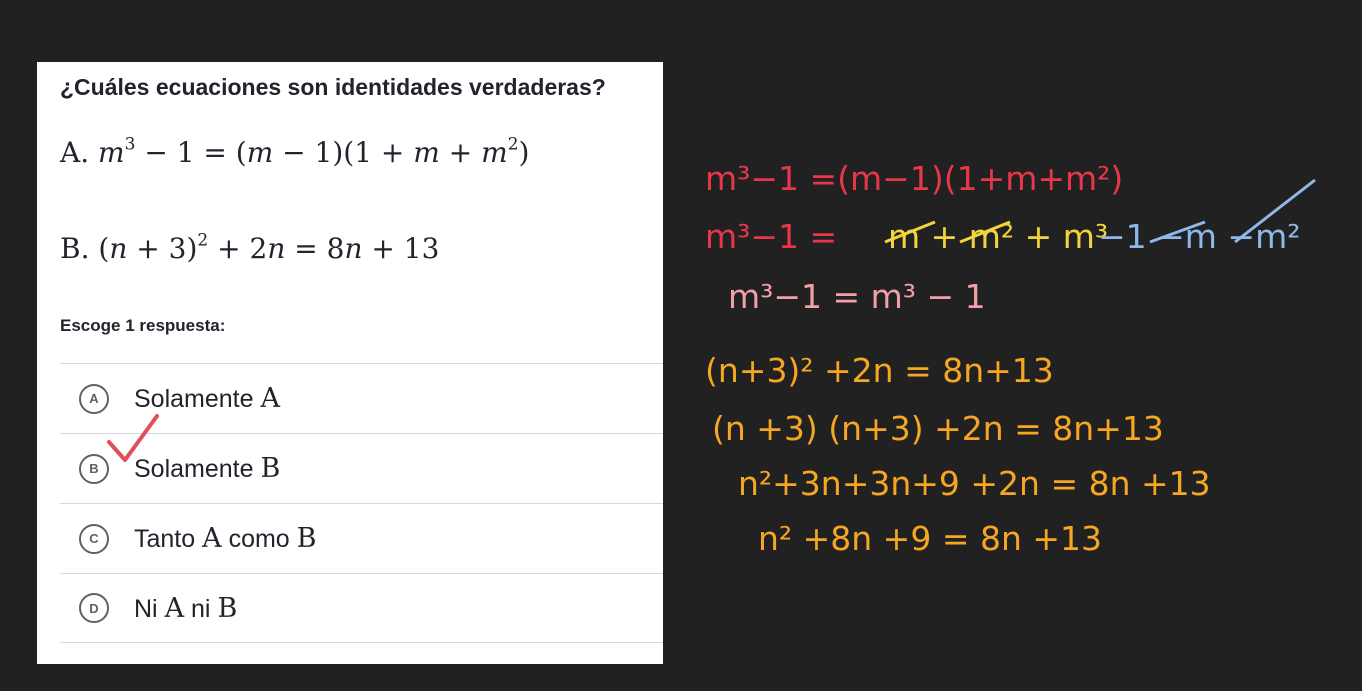 This screenshot has width=1362, height=691. What do you see at coordinates (938, 428) in the screenshot?
I see `note-line-5: (n +3) (n+3) +2n = 8n+13` at bounding box center [938, 428].